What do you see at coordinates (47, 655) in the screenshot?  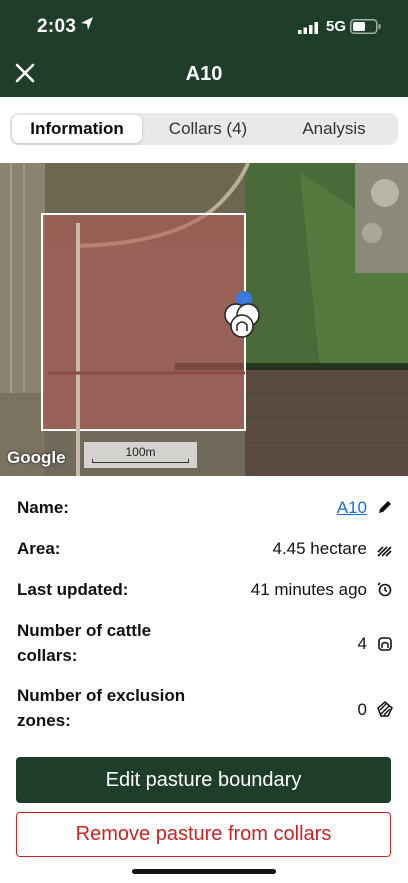 I see `collars-label-line2: collars:` at bounding box center [47, 655].